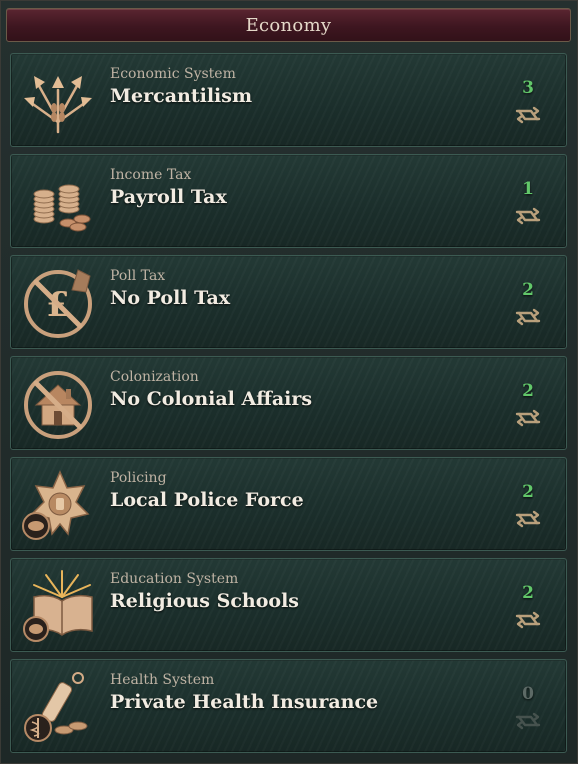 This screenshot has height=764, width=578. I want to click on open-book-icon, so click(58, 605).